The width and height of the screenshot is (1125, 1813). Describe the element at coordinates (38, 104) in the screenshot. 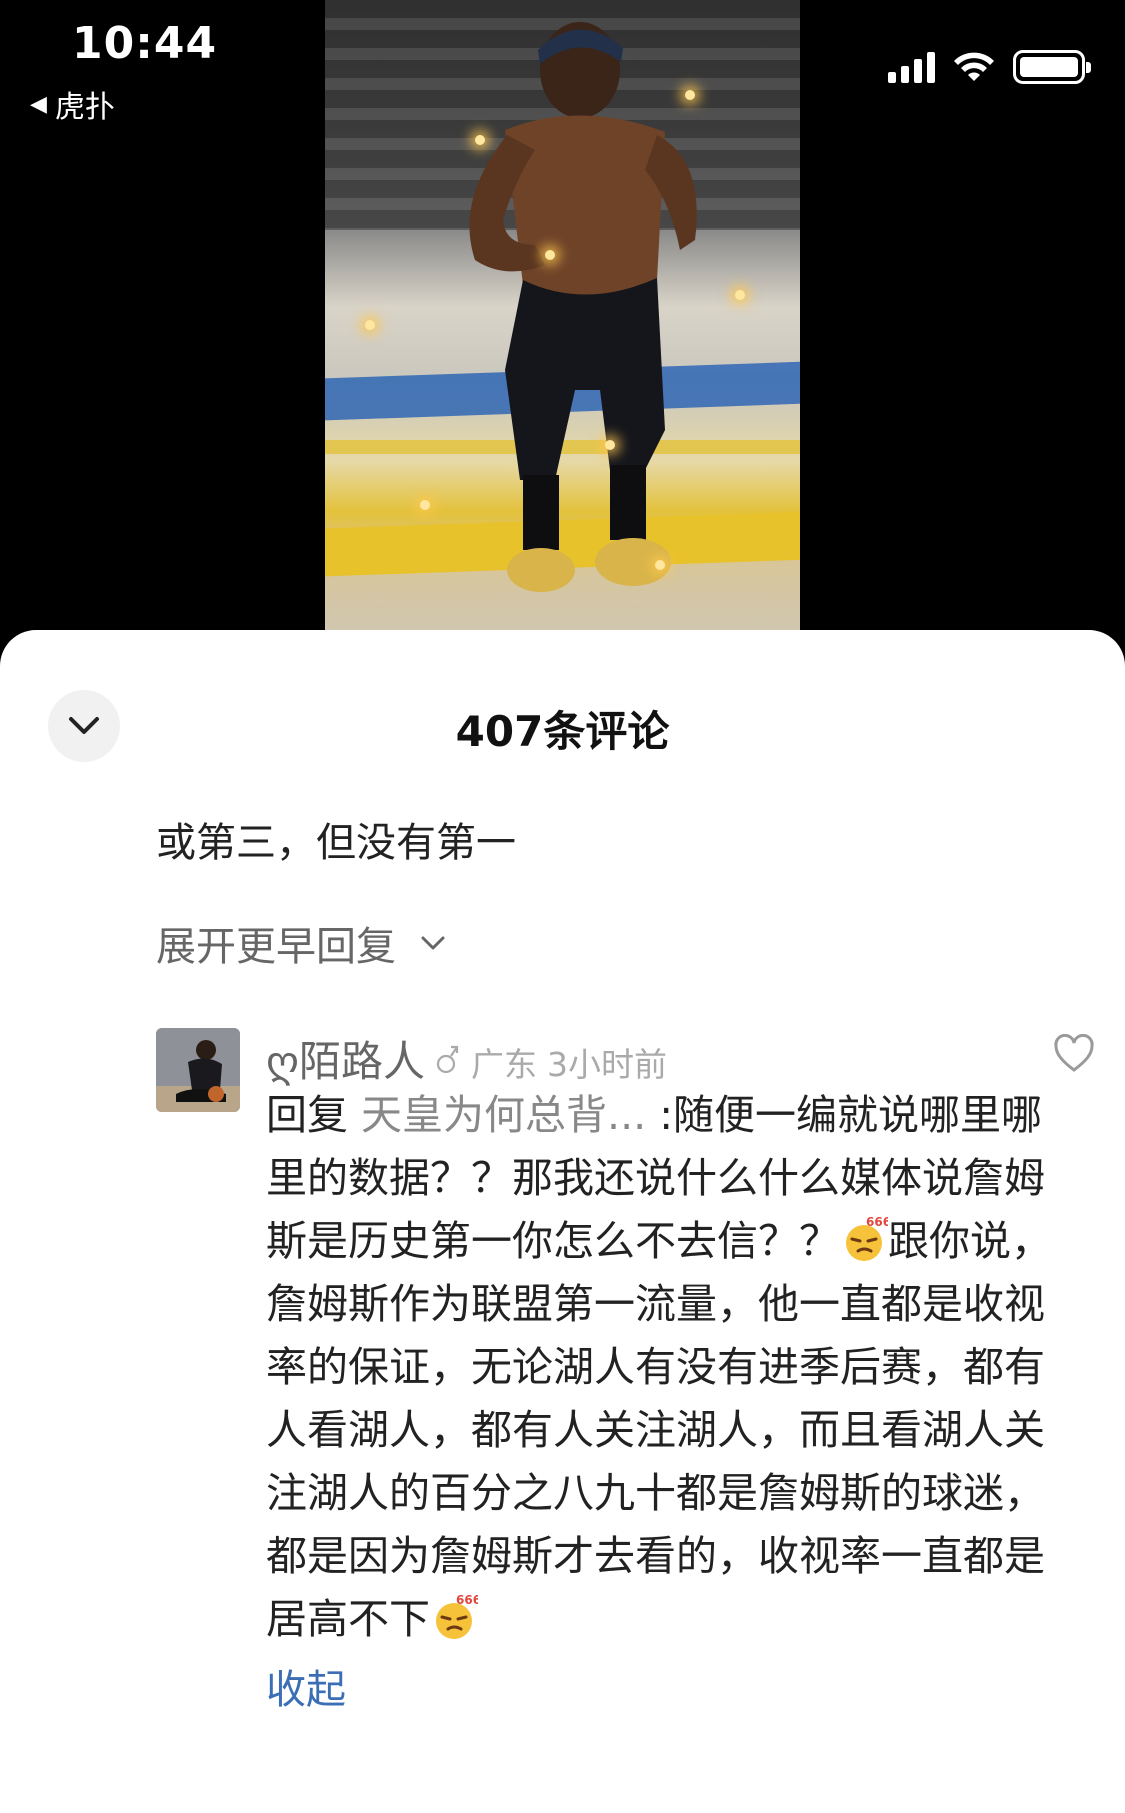

I see `back-triangle-icon: ◀` at that location.